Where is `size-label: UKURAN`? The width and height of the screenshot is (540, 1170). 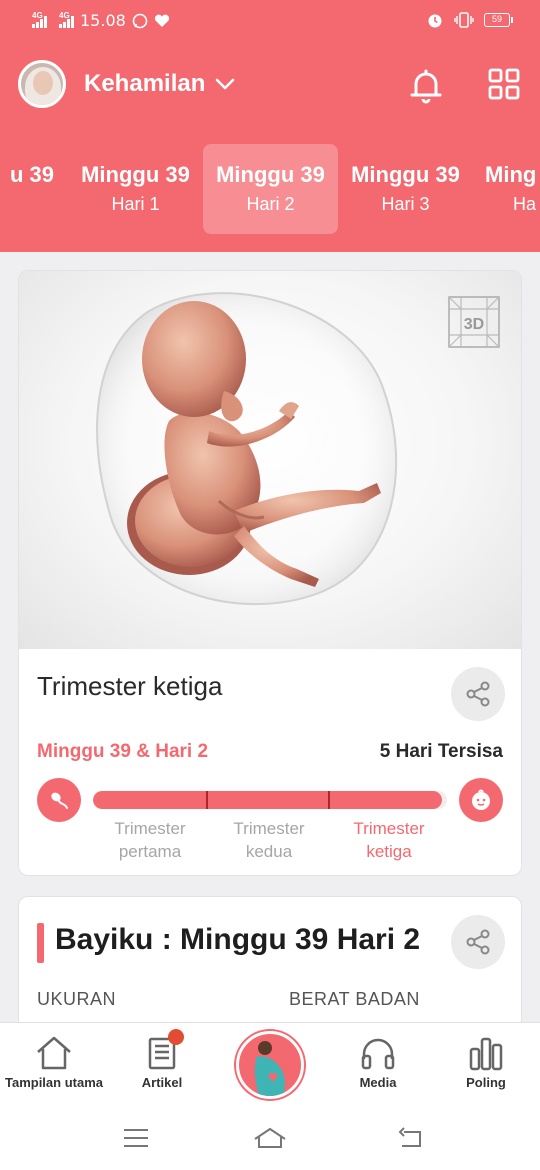
size-label: UKURAN is located at coordinates (77, 999).